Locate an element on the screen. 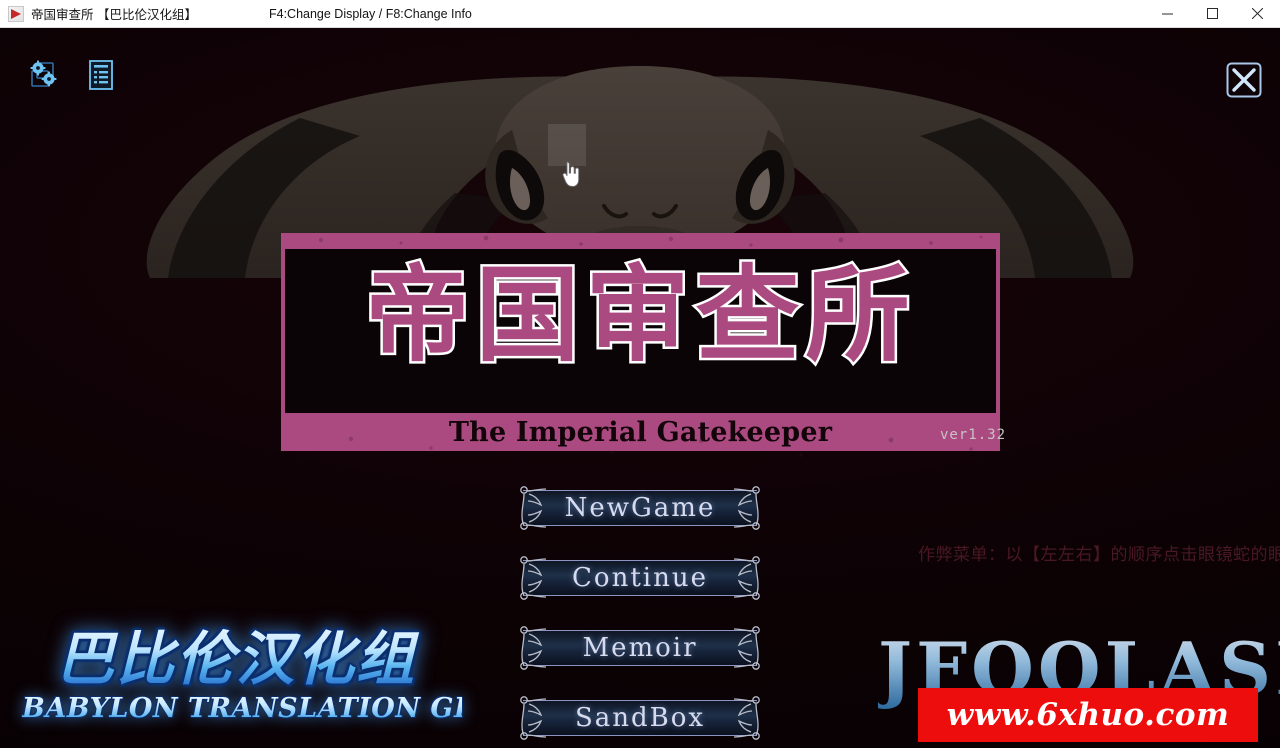 The height and width of the screenshot is (748, 1280). menu-button-label: Continue is located at coordinates (640, 578).